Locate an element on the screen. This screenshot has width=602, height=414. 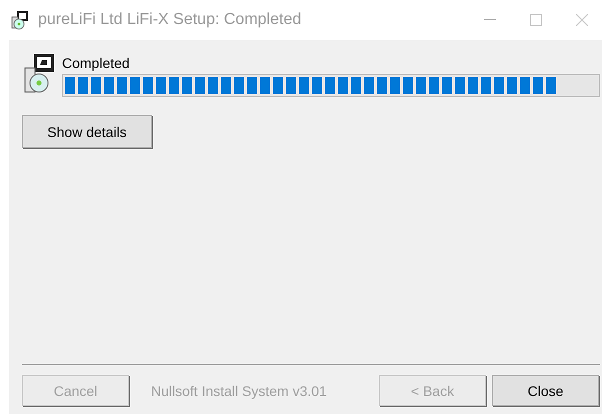
window-title: pureLiFi Ltd LiFi-X Setup: Completed is located at coordinates (170, 20).